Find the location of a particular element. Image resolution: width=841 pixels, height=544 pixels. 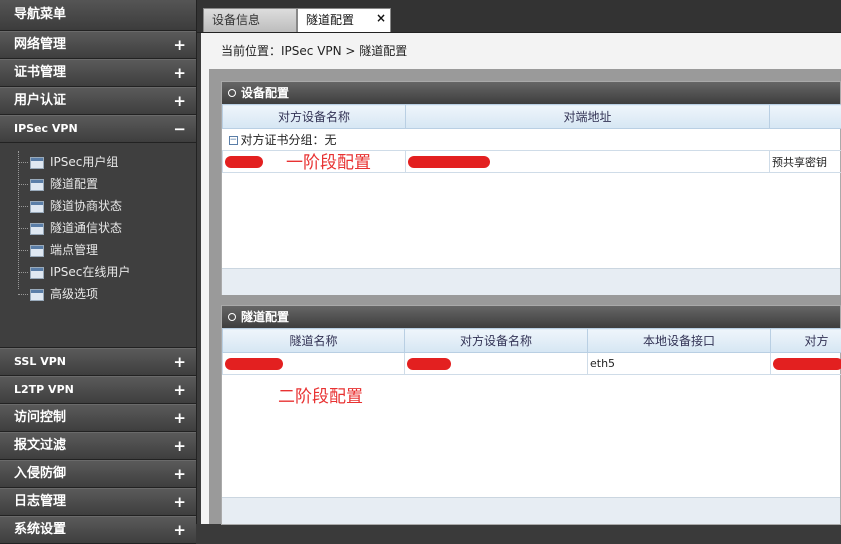

group-label: 对方证书分组：无 is located at coordinates (289, 140).